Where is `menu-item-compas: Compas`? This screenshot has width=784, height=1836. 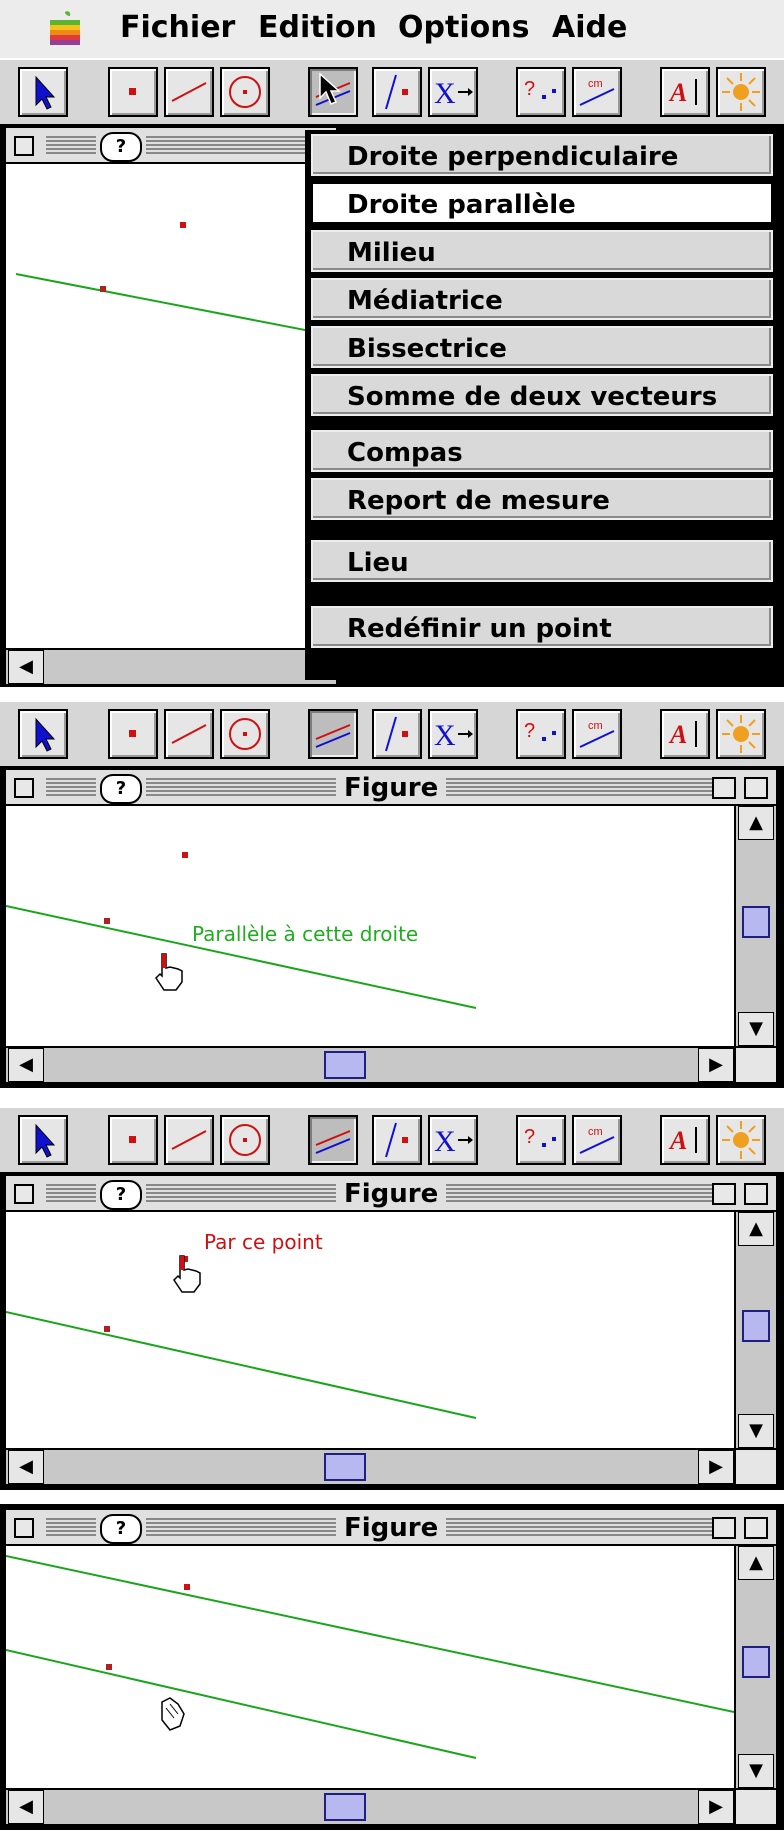 menu-item-compas: Compas is located at coordinates (542, 451).